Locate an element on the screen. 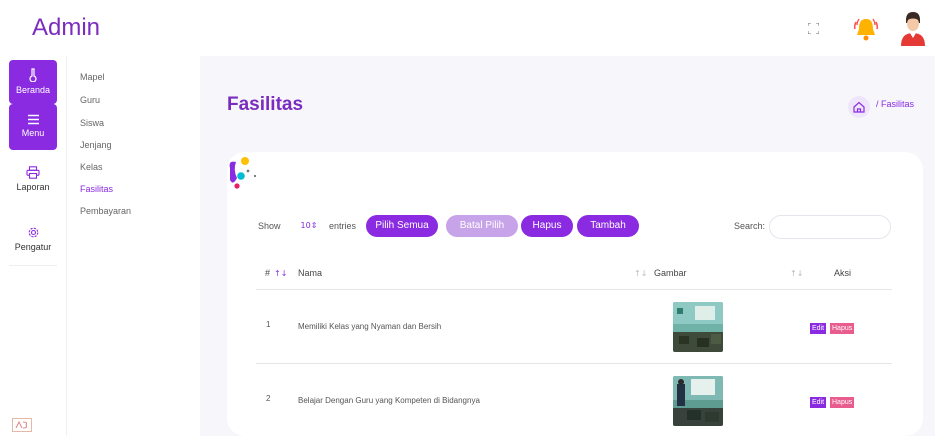 This screenshot has height=436, width=935. app-title: Admin is located at coordinates (66, 27).